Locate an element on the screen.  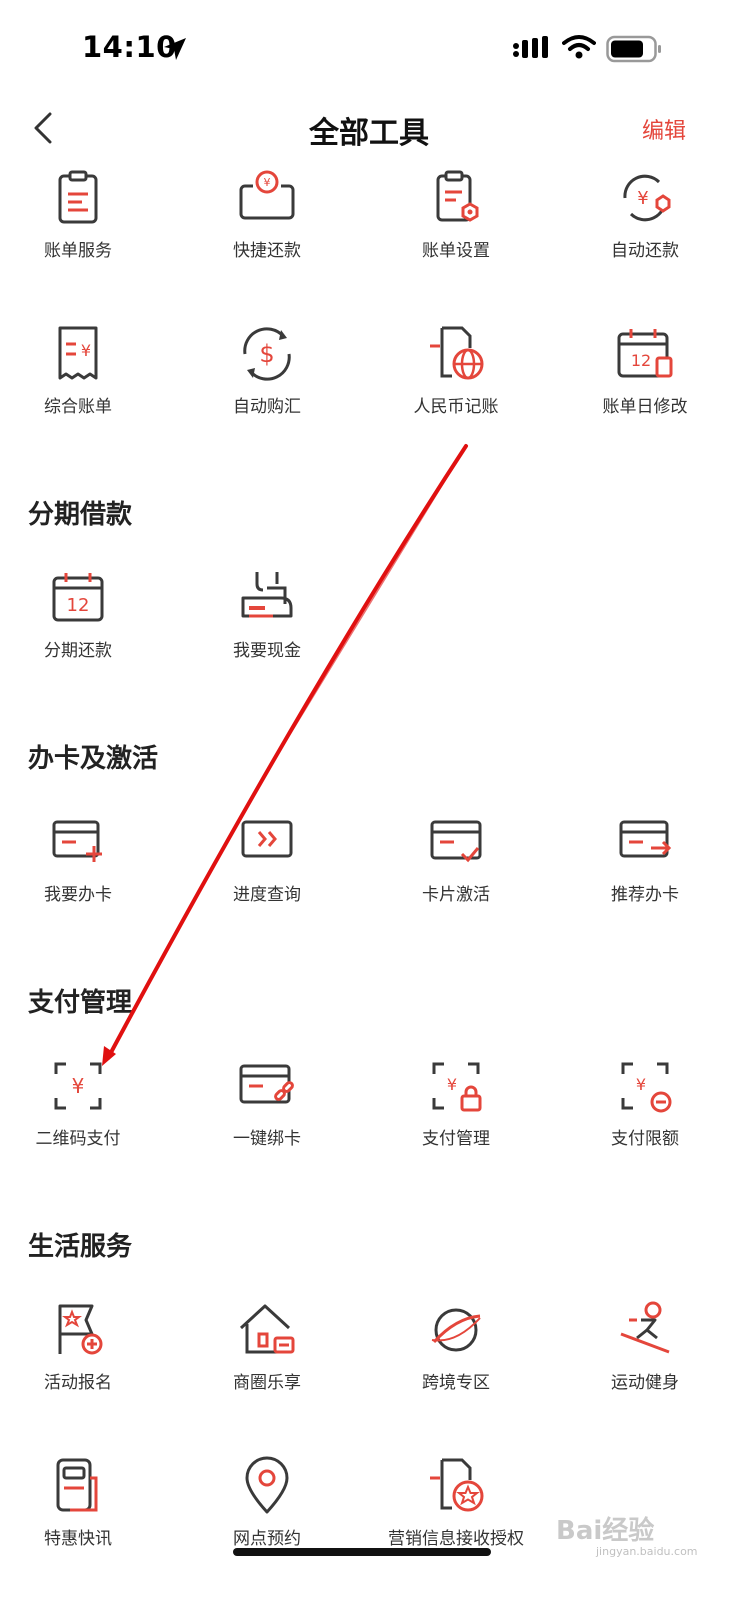
tool-label: 跨境专区 is located at coordinates (456, 1383).